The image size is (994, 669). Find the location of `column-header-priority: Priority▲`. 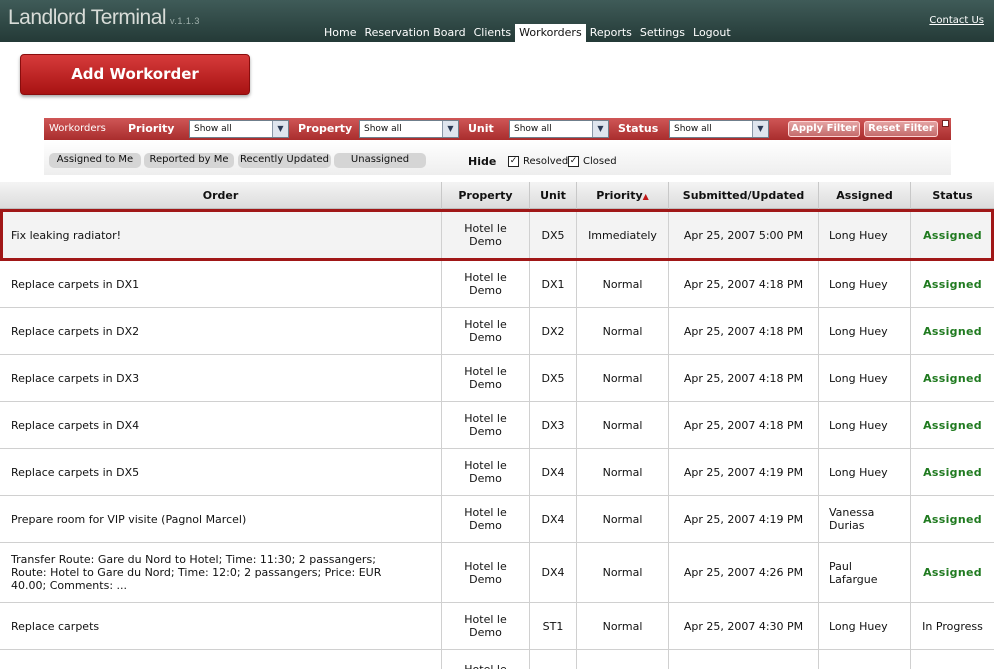

column-header-priority: Priority▲ is located at coordinates (623, 195).